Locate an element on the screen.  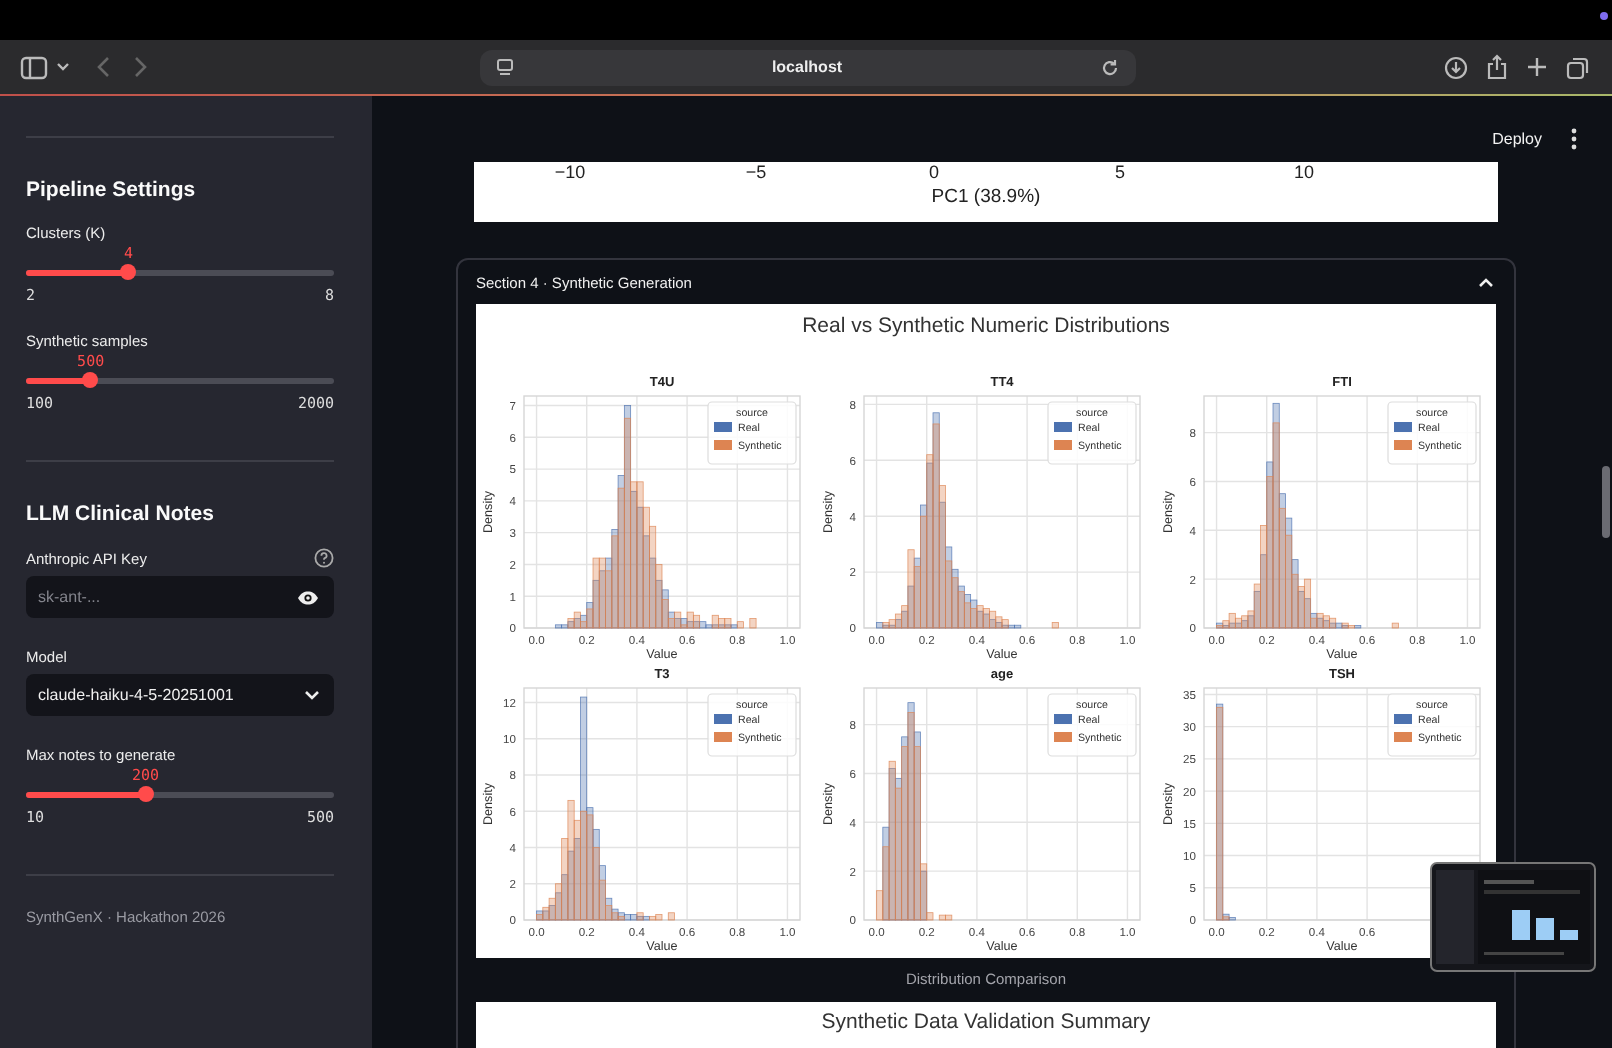
axis-tick-label: 0 is located at coordinates (934, 172).